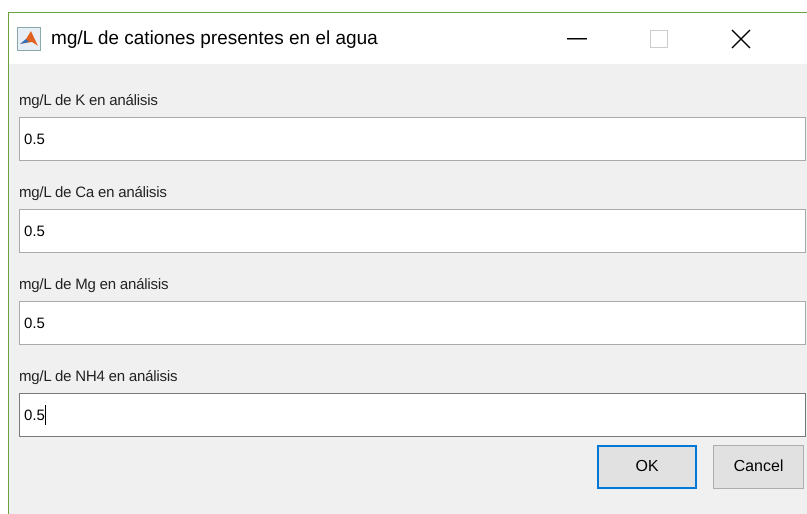 The width and height of the screenshot is (807, 514). What do you see at coordinates (98, 377) in the screenshot?
I see `field-label: mg/L de NH4 en análisis` at bounding box center [98, 377].